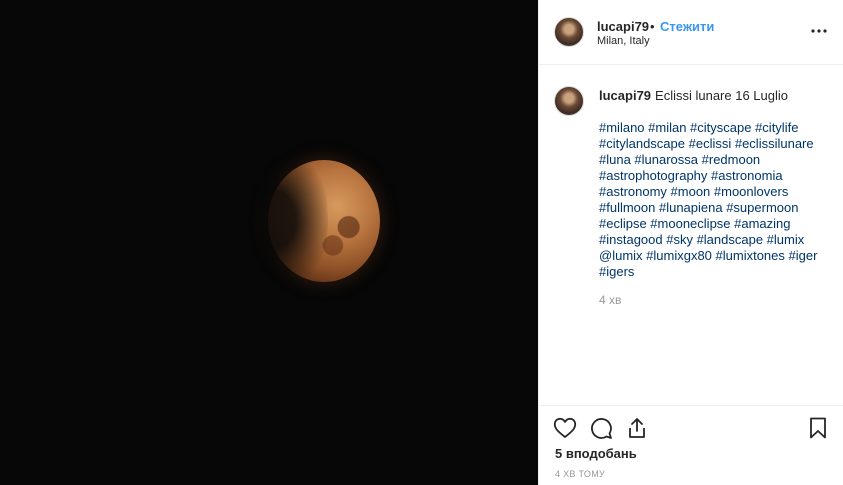  I want to click on post-timestamp: 4 ХВ ТОМУ, so click(580, 474).